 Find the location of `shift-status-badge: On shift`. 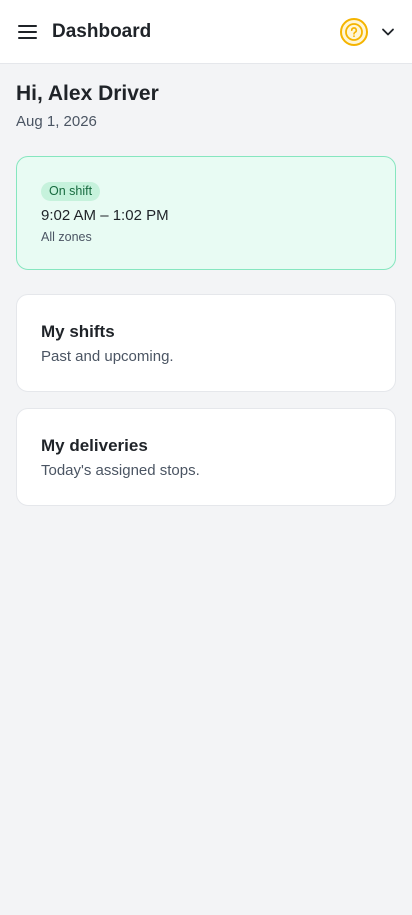

shift-status-badge: On shift is located at coordinates (71, 191).